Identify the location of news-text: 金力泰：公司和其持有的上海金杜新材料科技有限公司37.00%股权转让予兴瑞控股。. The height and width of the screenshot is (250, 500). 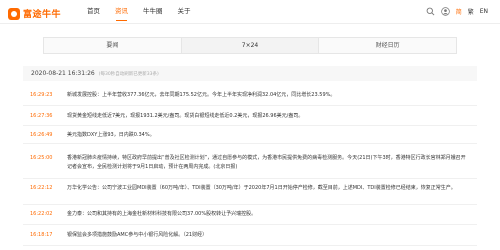
(162, 214).